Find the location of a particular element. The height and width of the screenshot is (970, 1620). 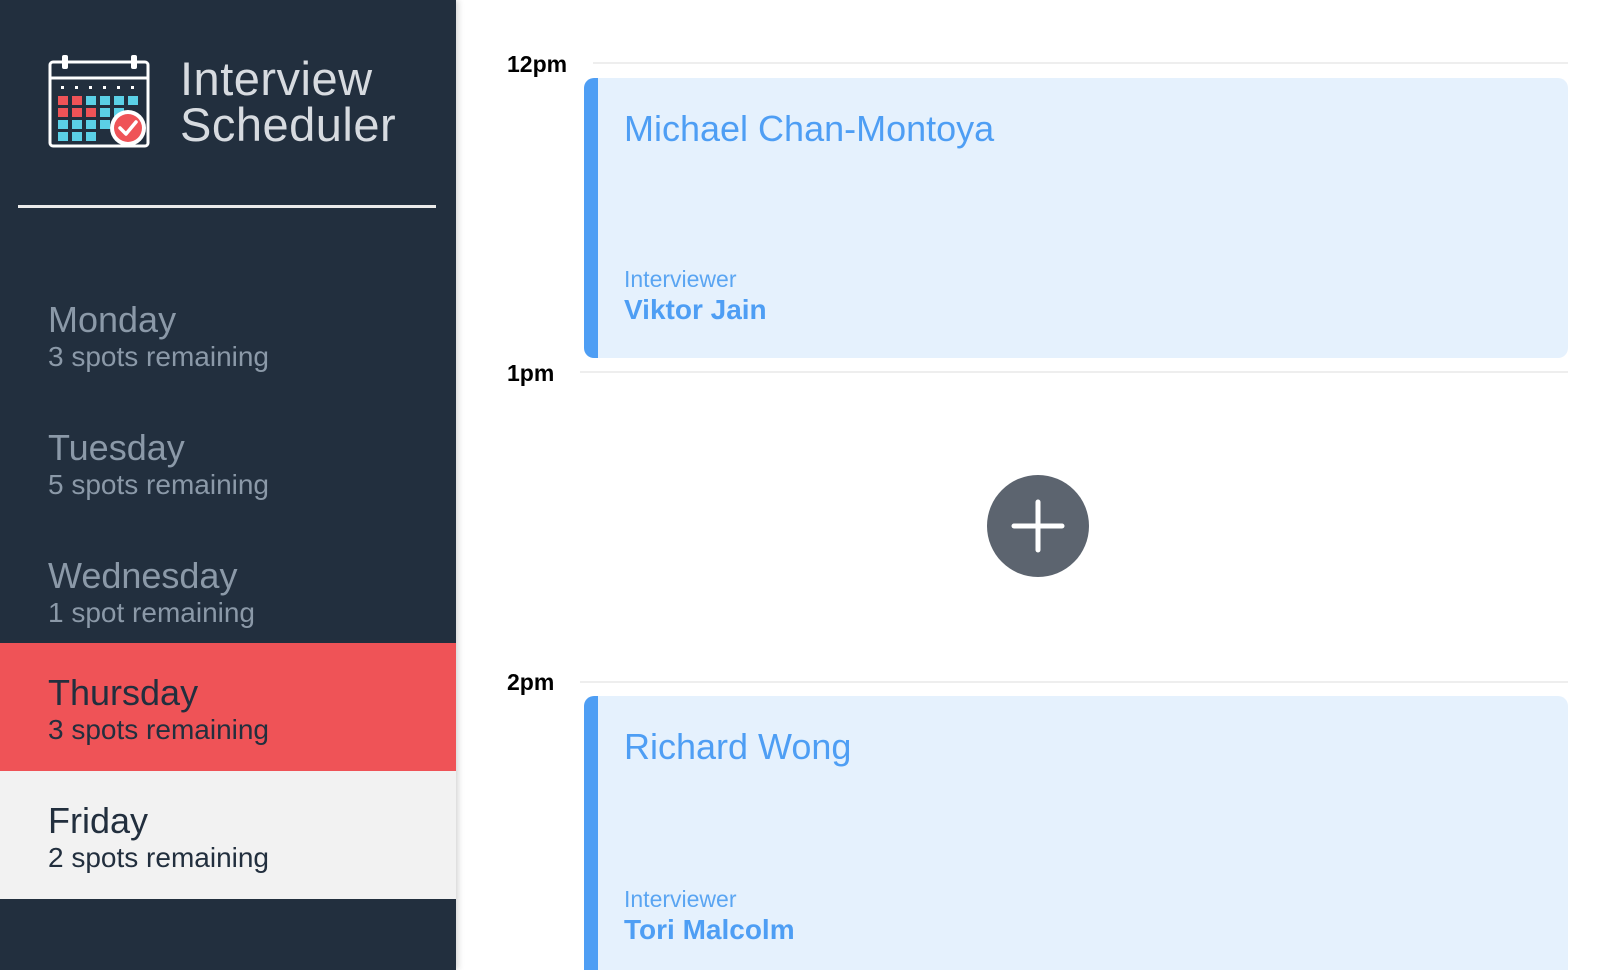

day-item-thursday: Thursday 3 spots remaining is located at coordinates (228, 707).